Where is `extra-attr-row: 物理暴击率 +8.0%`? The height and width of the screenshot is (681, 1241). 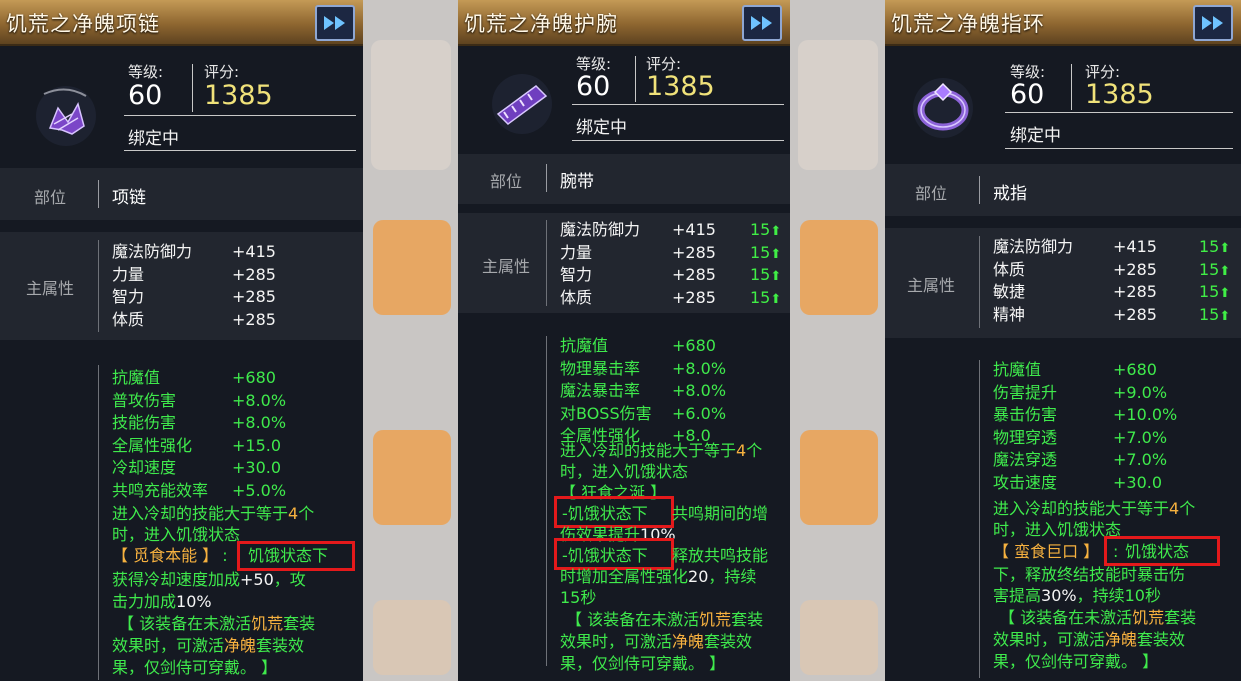 extra-attr-row: 物理暴击率 +8.0% is located at coordinates (675, 369).